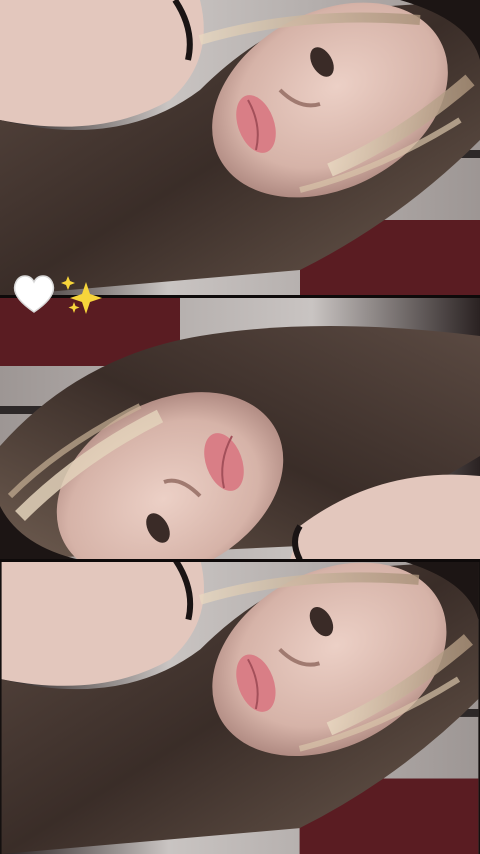  I want to click on sparkles-icon, so click(81, 295).